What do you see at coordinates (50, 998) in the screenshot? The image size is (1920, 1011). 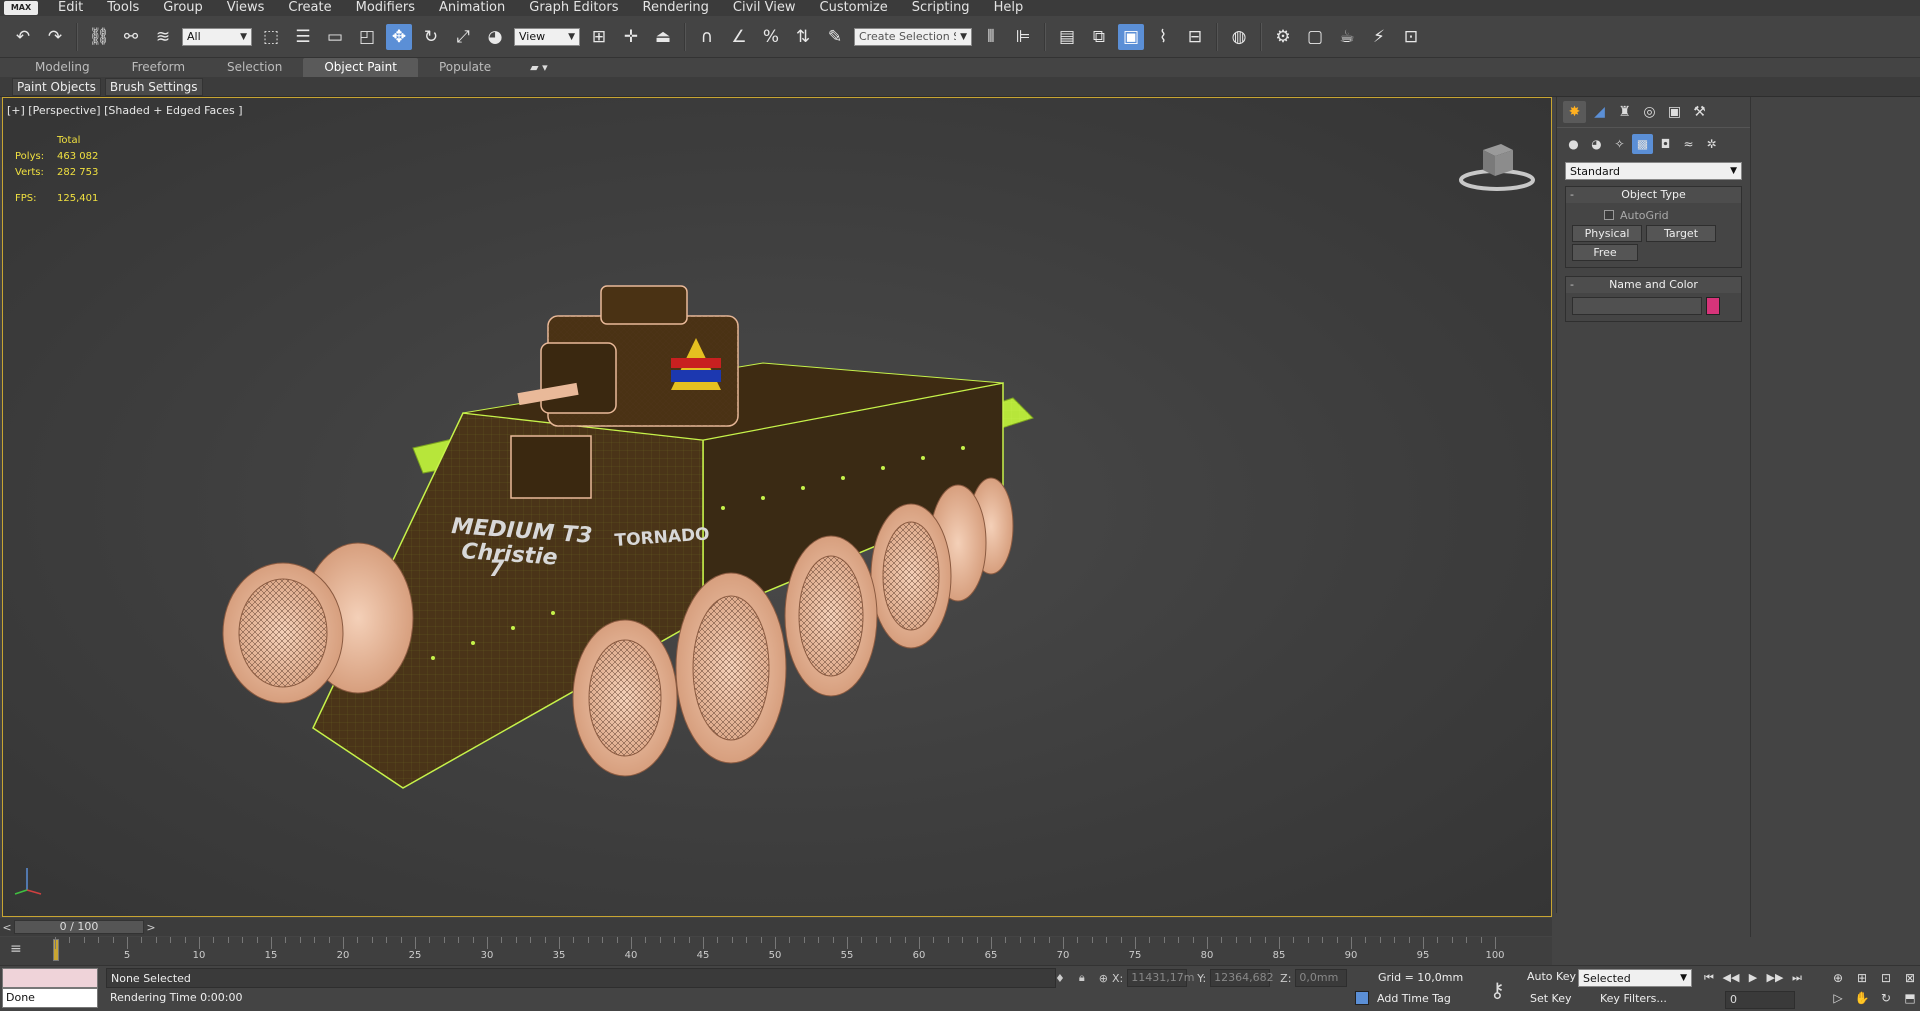 I see `maxscript-output: Done` at bounding box center [50, 998].